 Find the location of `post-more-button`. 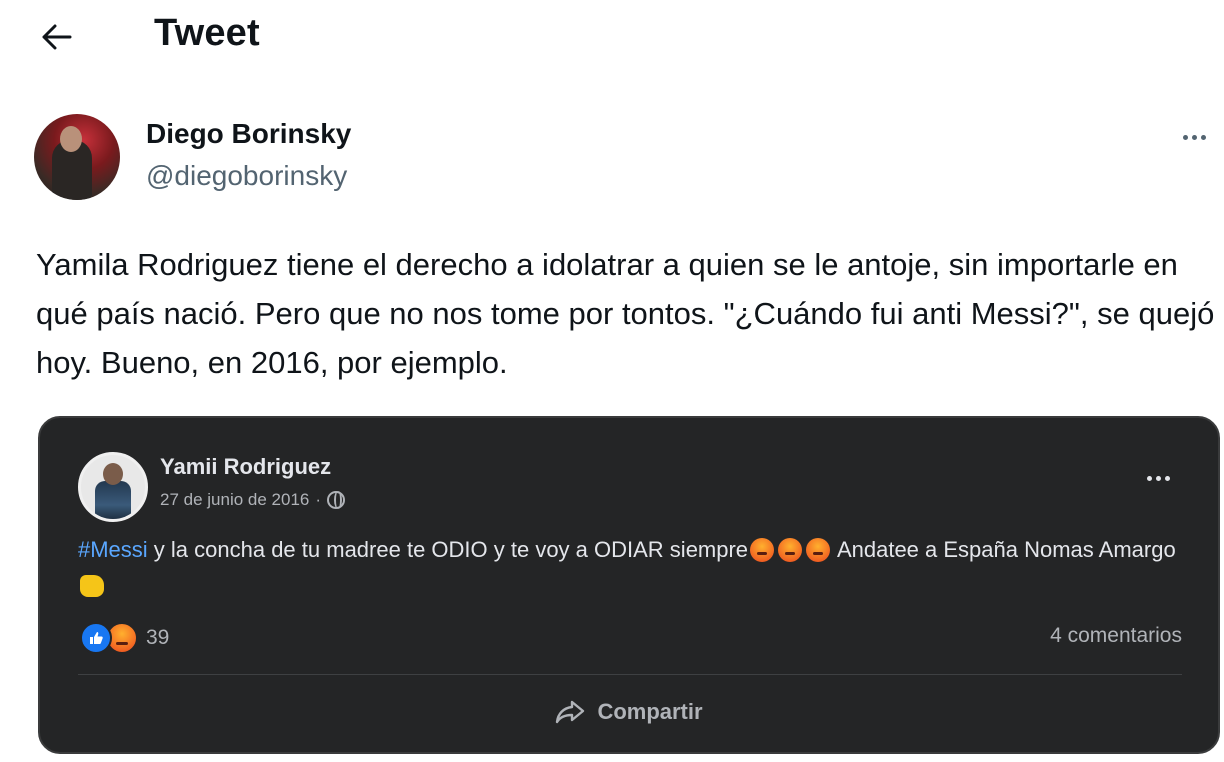

post-more-button is located at coordinates (1158, 478).